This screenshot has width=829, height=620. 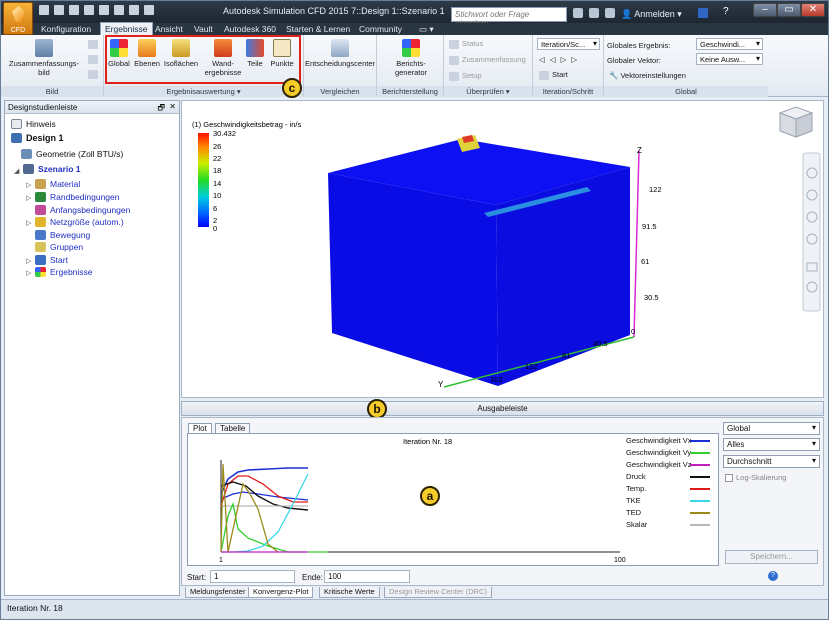 What do you see at coordinates (66, 29) in the screenshot?
I see `tab-konfiguration: Konfiguration` at bounding box center [66, 29].